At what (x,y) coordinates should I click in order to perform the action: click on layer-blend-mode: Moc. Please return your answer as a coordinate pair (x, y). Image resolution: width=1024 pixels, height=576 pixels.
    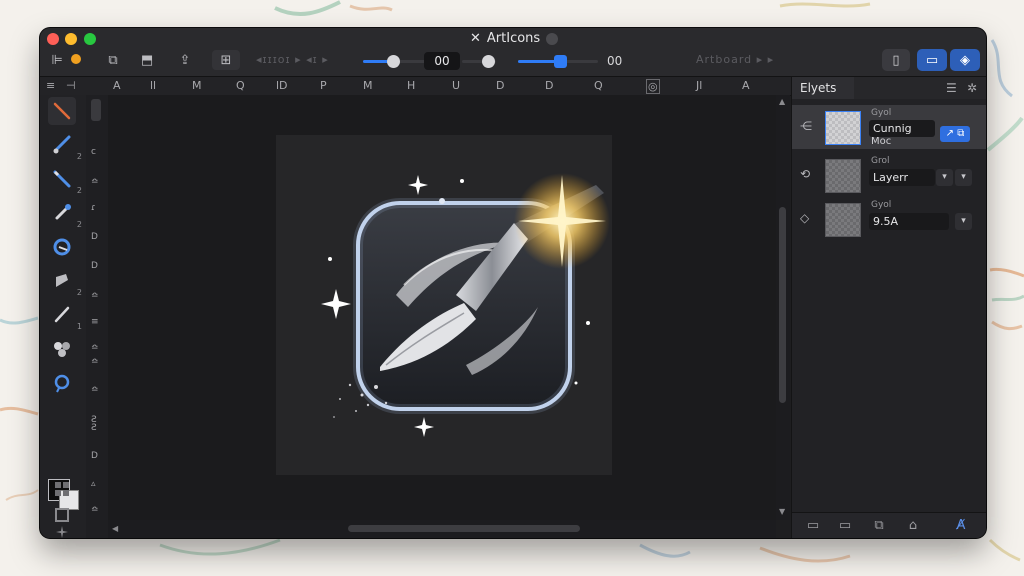
    Looking at the image, I should click on (881, 141).